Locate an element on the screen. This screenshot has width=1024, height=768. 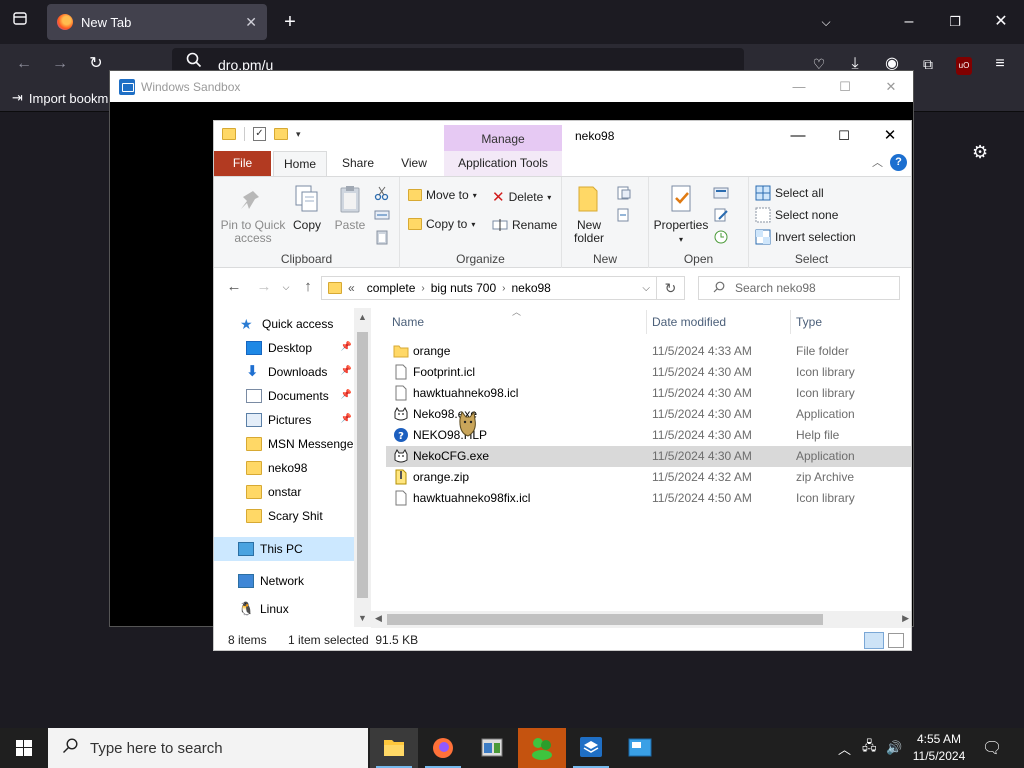
ublock-icon: uO is located at coordinates (964, 64).